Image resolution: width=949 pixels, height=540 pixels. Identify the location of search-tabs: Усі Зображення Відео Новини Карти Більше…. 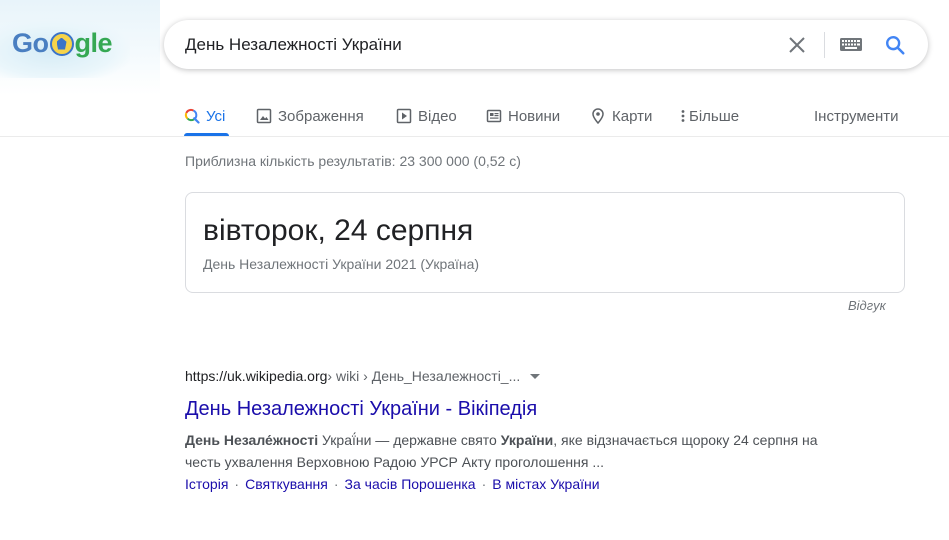
(474, 116).